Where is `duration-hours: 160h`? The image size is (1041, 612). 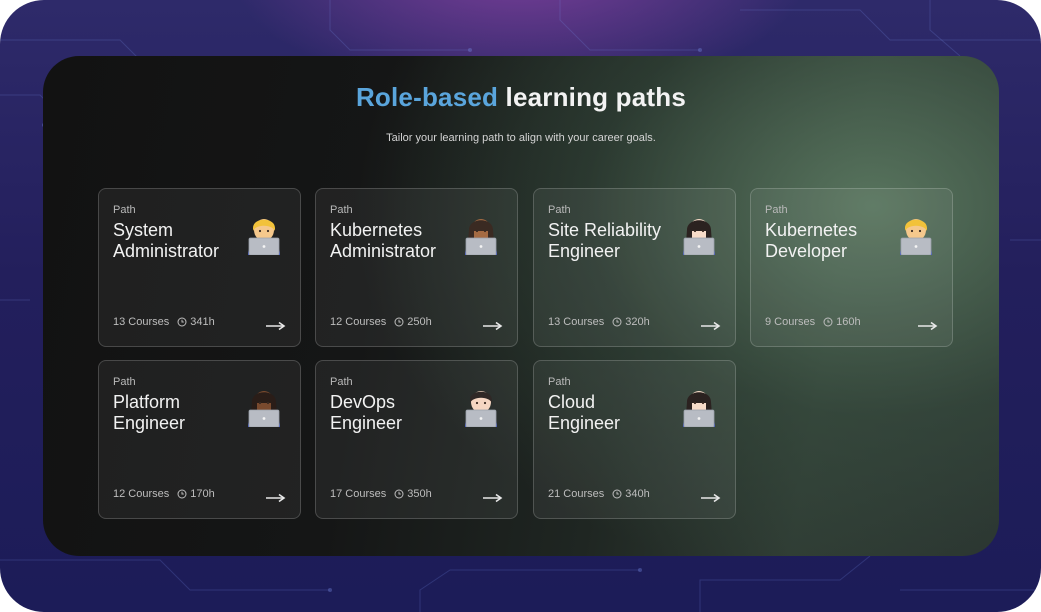
duration-hours: 160h is located at coordinates (848, 322).